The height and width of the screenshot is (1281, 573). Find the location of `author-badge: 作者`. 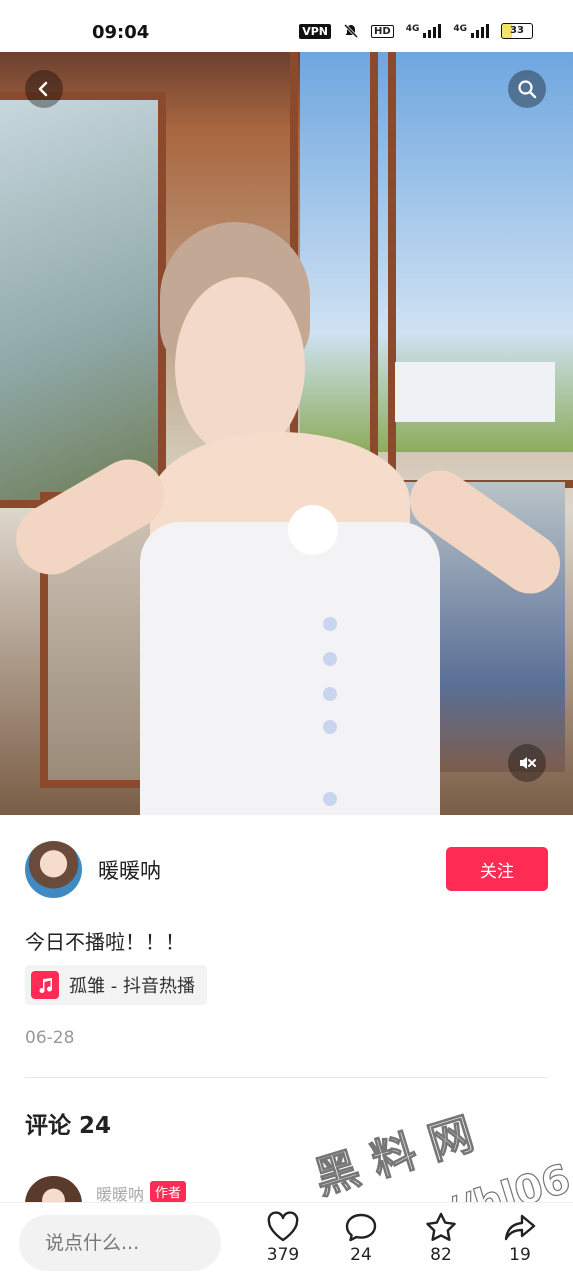

author-badge: 作者 is located at coordinates (168, 1191).